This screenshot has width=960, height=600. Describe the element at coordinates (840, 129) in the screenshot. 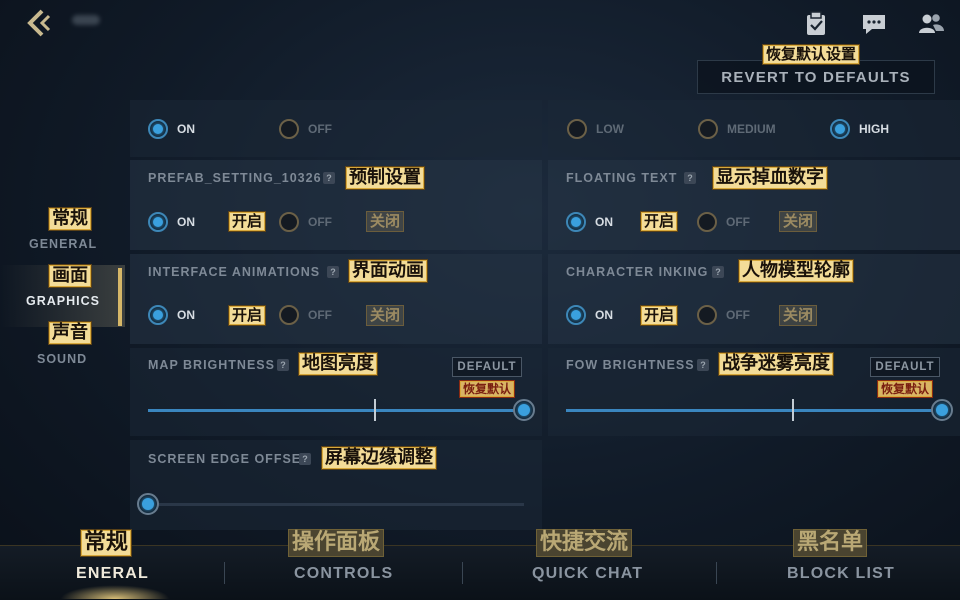

I see `radio-quality-high` at that location.